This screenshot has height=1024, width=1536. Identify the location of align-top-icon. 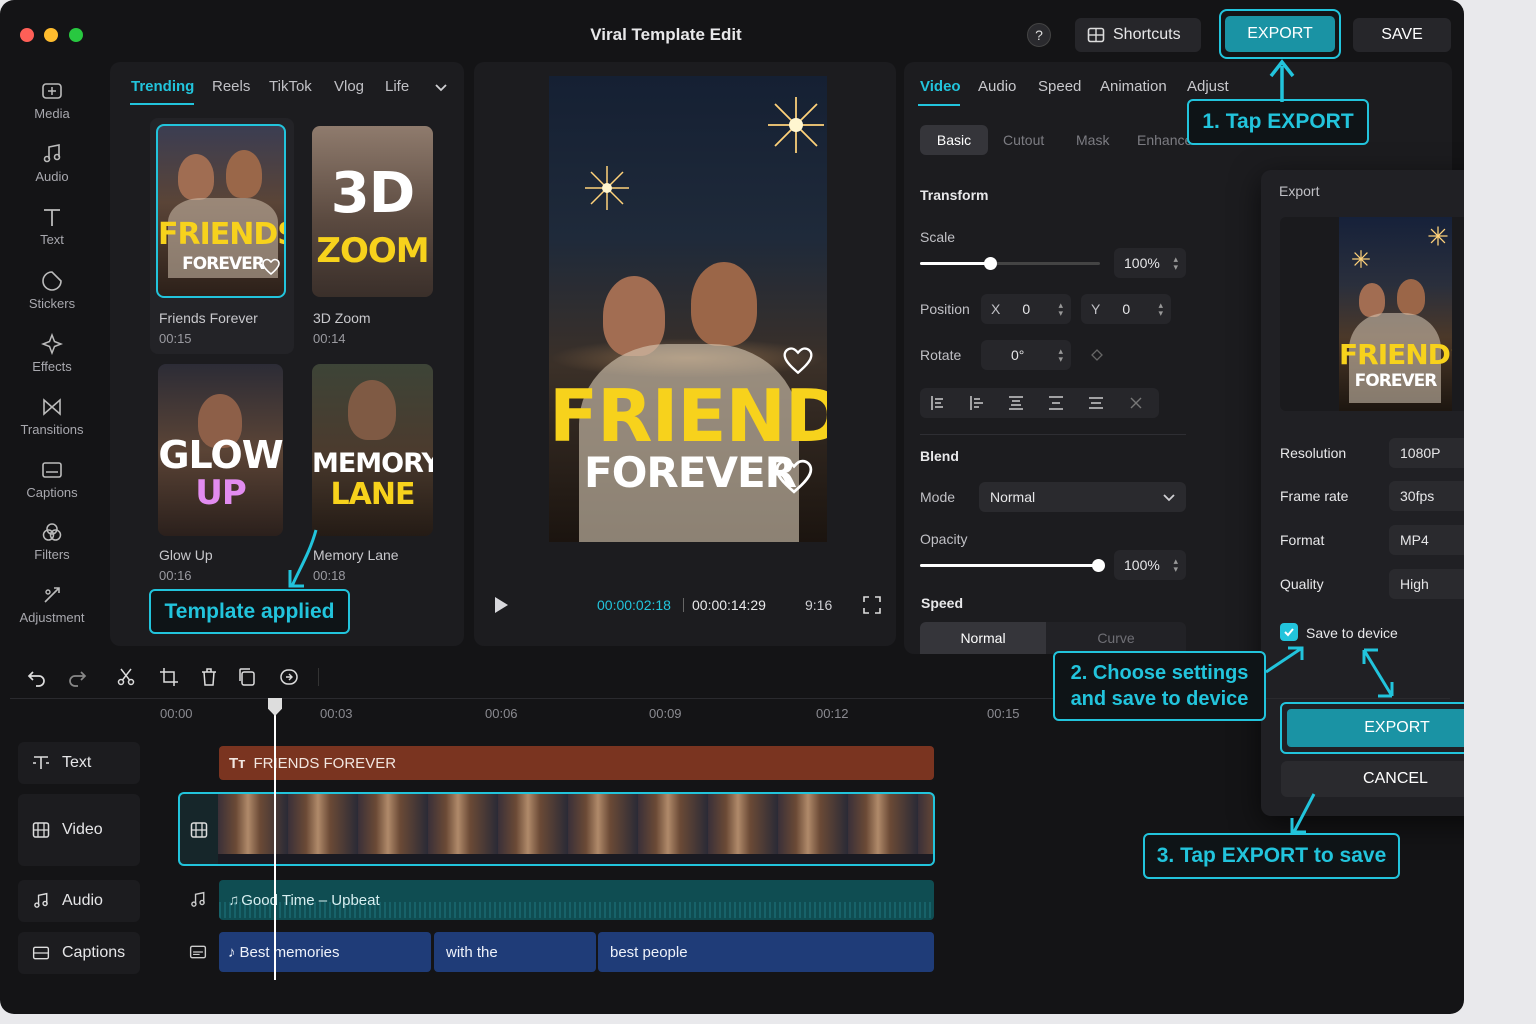
(1016, 403).